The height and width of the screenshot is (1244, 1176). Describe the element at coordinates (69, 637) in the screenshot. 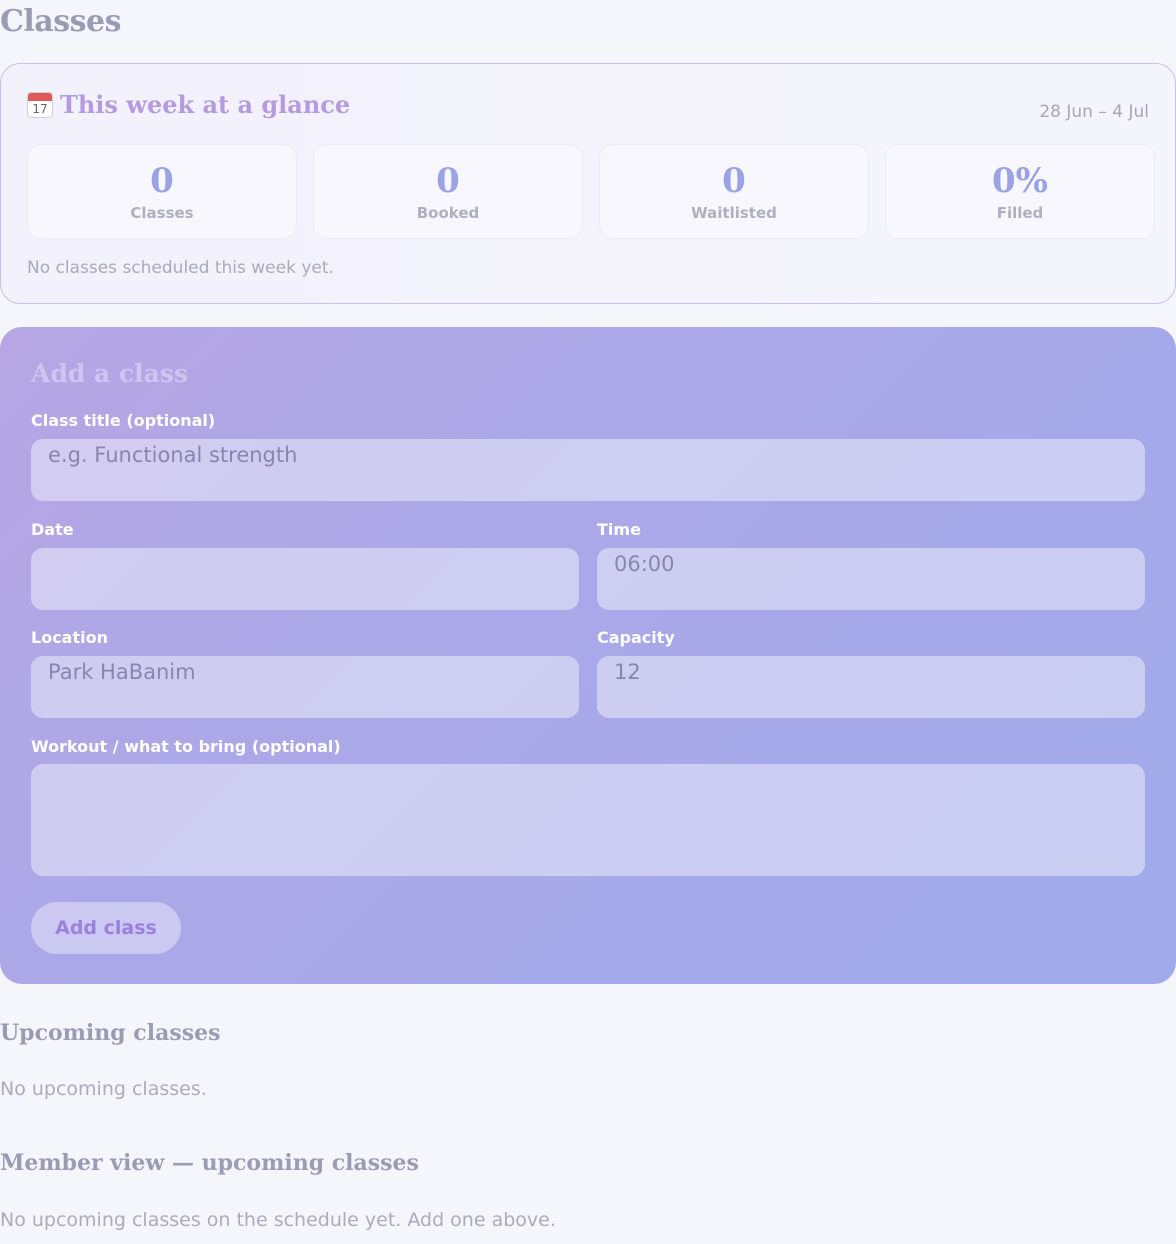

I see `location-label: Location` at that location.